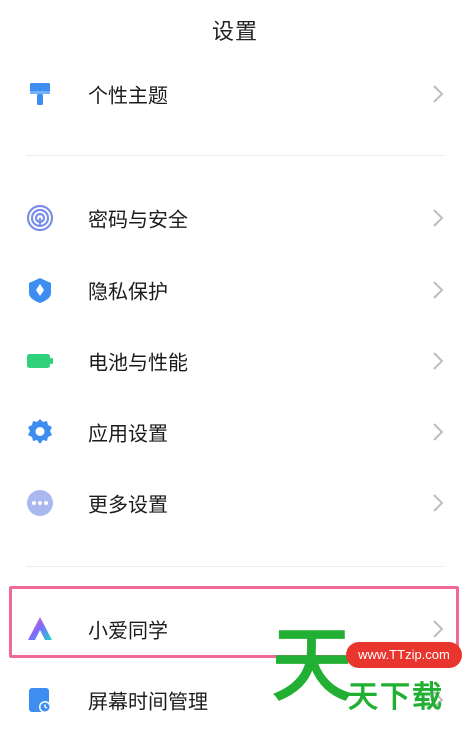 This screenshot has width=470, height=731. I want to click on screen-time-icon, so click(40, 700).